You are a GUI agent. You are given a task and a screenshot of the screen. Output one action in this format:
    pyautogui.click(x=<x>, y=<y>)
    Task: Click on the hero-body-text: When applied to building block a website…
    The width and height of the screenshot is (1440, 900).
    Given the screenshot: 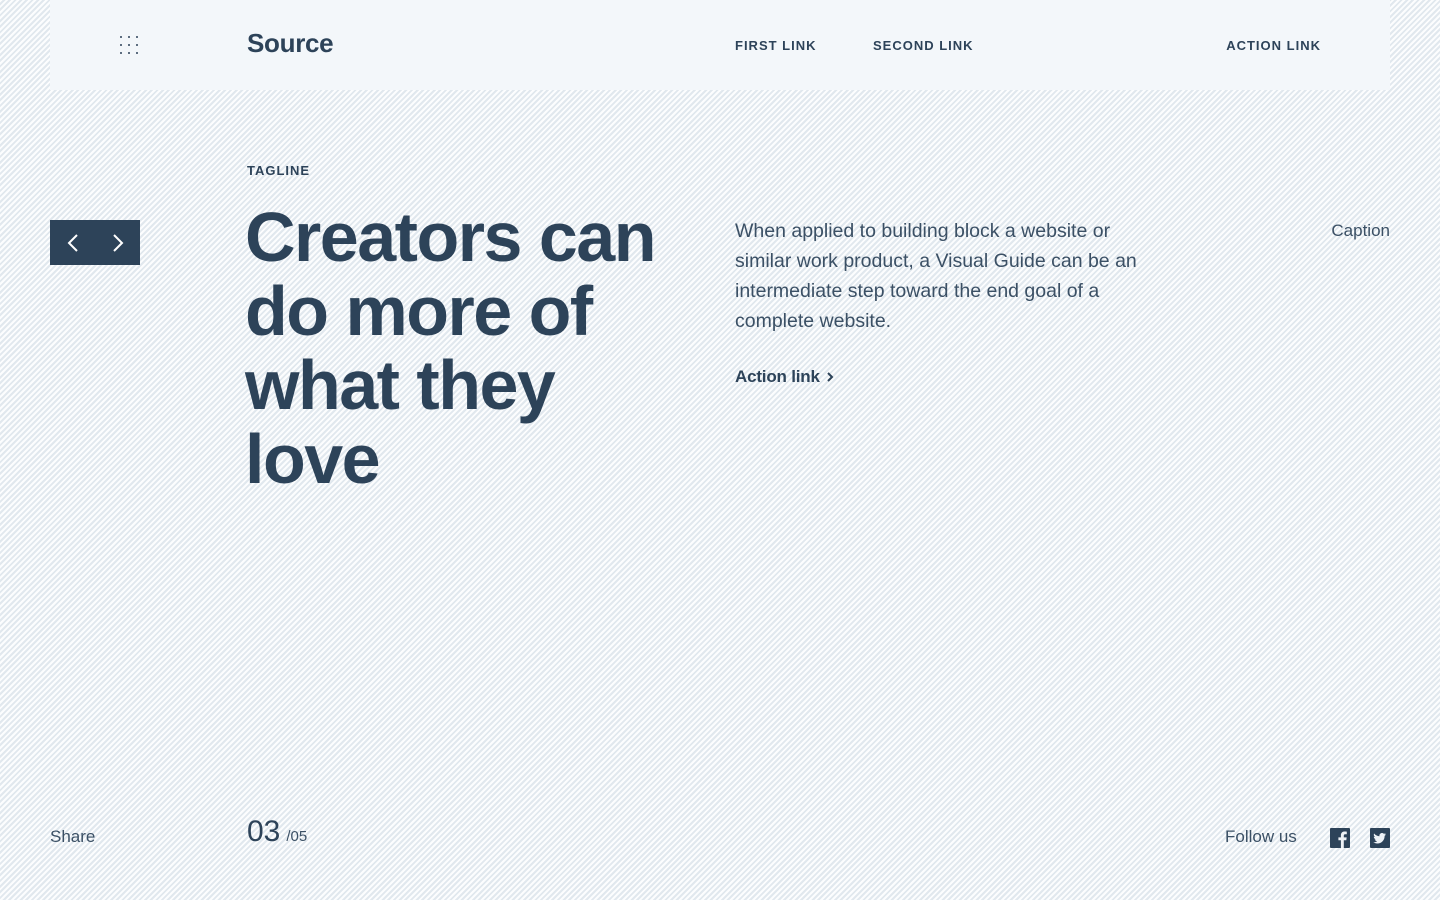 What is the action you would take?
    pyautogui.click(x=936, y=276)
    